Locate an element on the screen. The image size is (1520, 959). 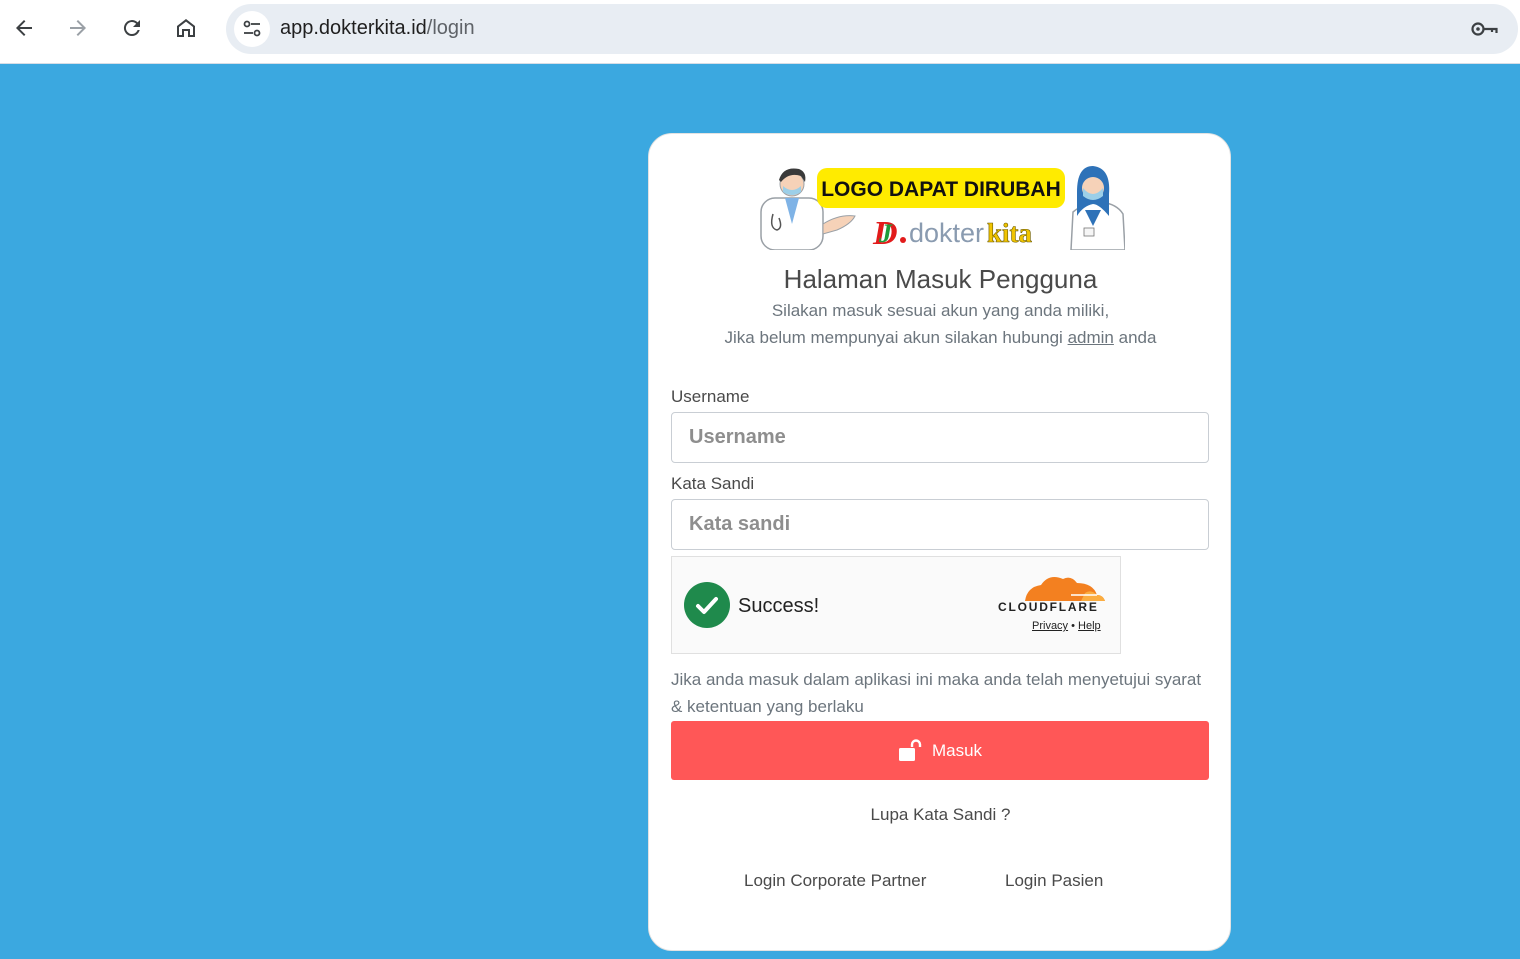
login-submit-button: Masuk is located at coordinates (940, 750).